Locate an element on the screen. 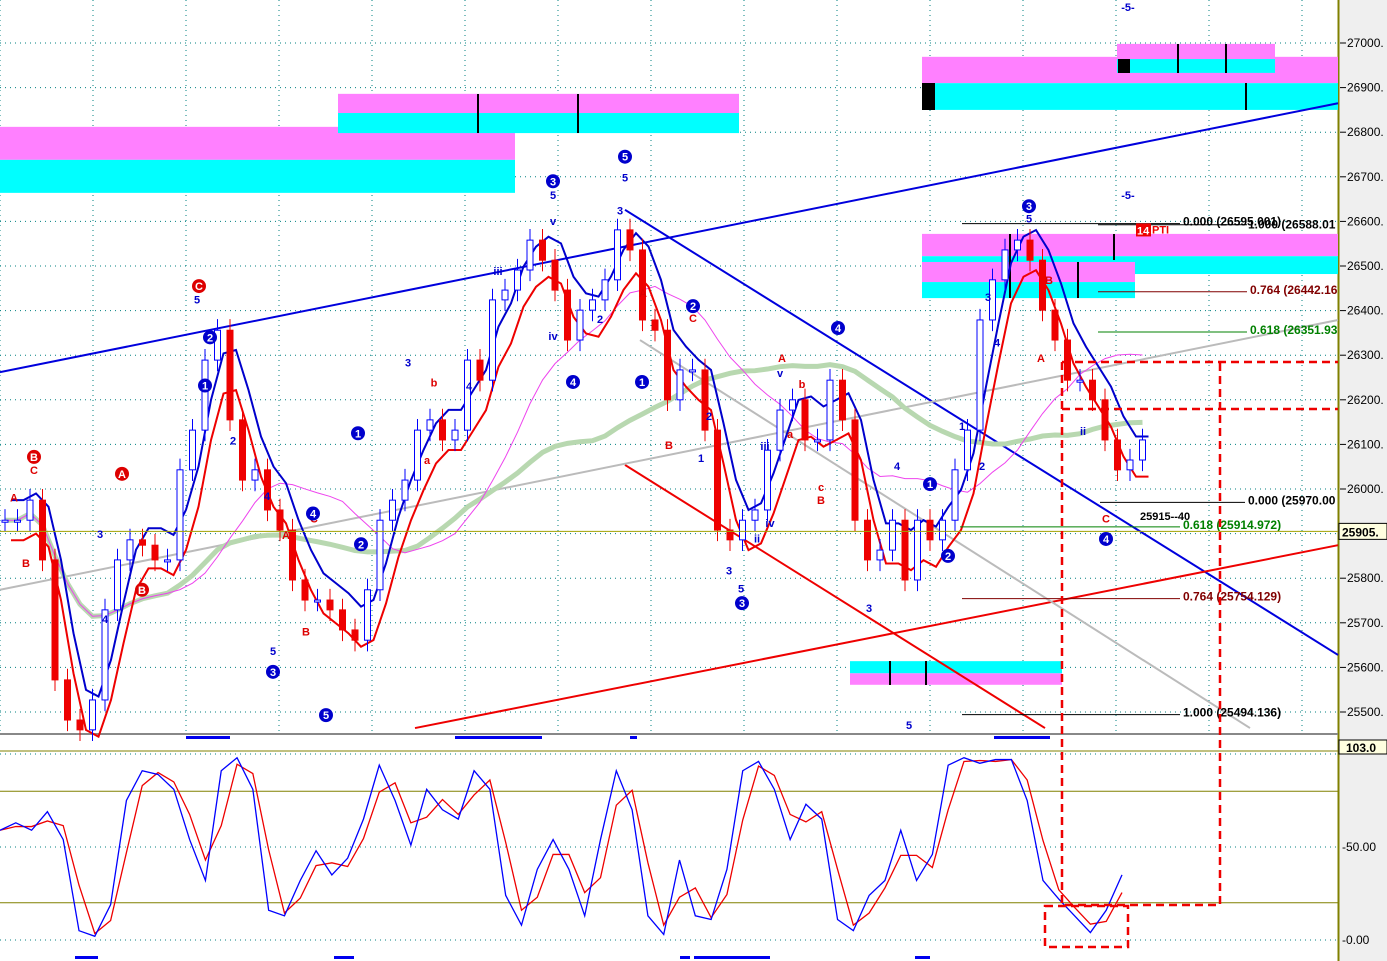 The width and height of the screenshot is (1387, 961). wave-label: 5 is located at coordinates (1029, 220).